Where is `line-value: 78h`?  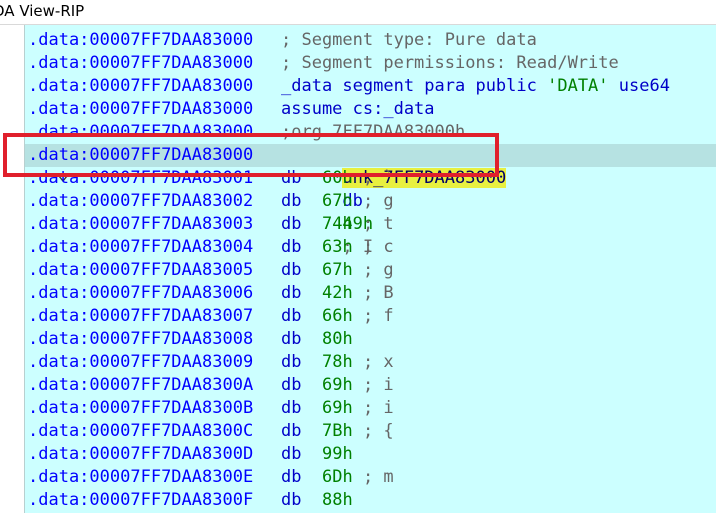 line-value: 78h is located at coordinates (337, 362).